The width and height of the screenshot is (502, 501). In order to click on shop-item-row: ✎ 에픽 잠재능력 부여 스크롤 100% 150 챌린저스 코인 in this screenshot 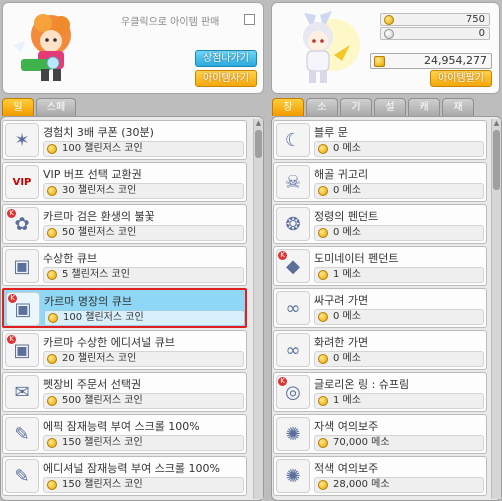, I will do `click(124, 434)`.